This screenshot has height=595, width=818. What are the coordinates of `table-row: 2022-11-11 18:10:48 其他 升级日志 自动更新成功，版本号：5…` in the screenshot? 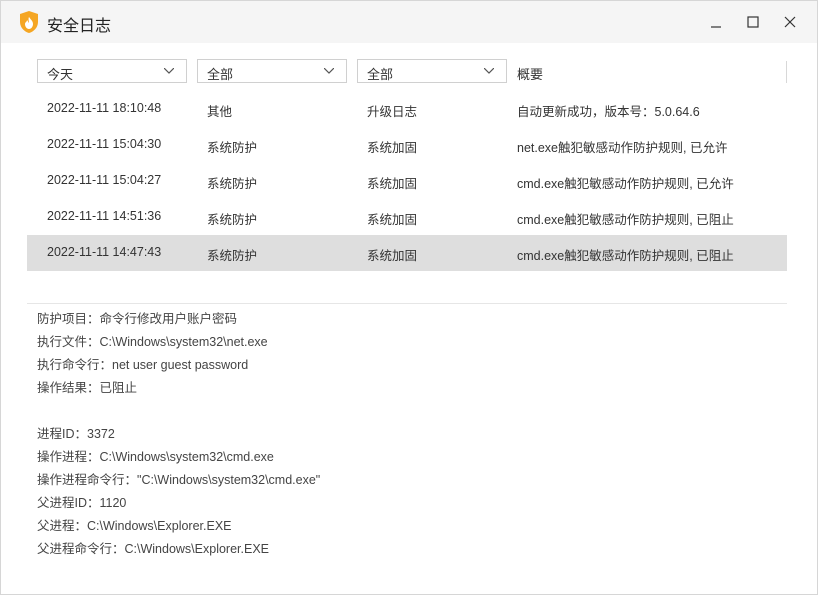 It's located at (407, 109).